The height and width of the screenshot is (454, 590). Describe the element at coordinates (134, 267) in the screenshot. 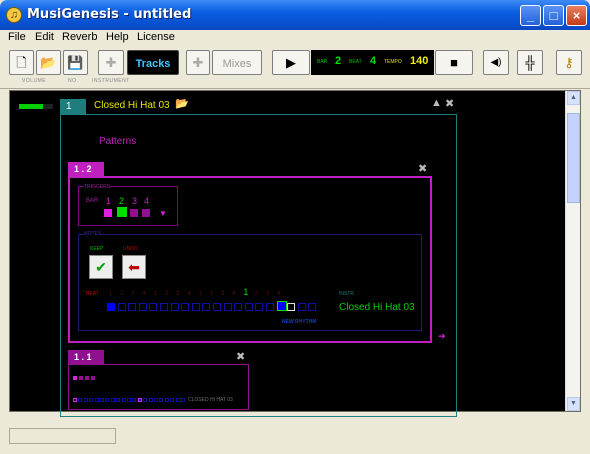

I see `undo-arrow-icon: ⬅` at that location.